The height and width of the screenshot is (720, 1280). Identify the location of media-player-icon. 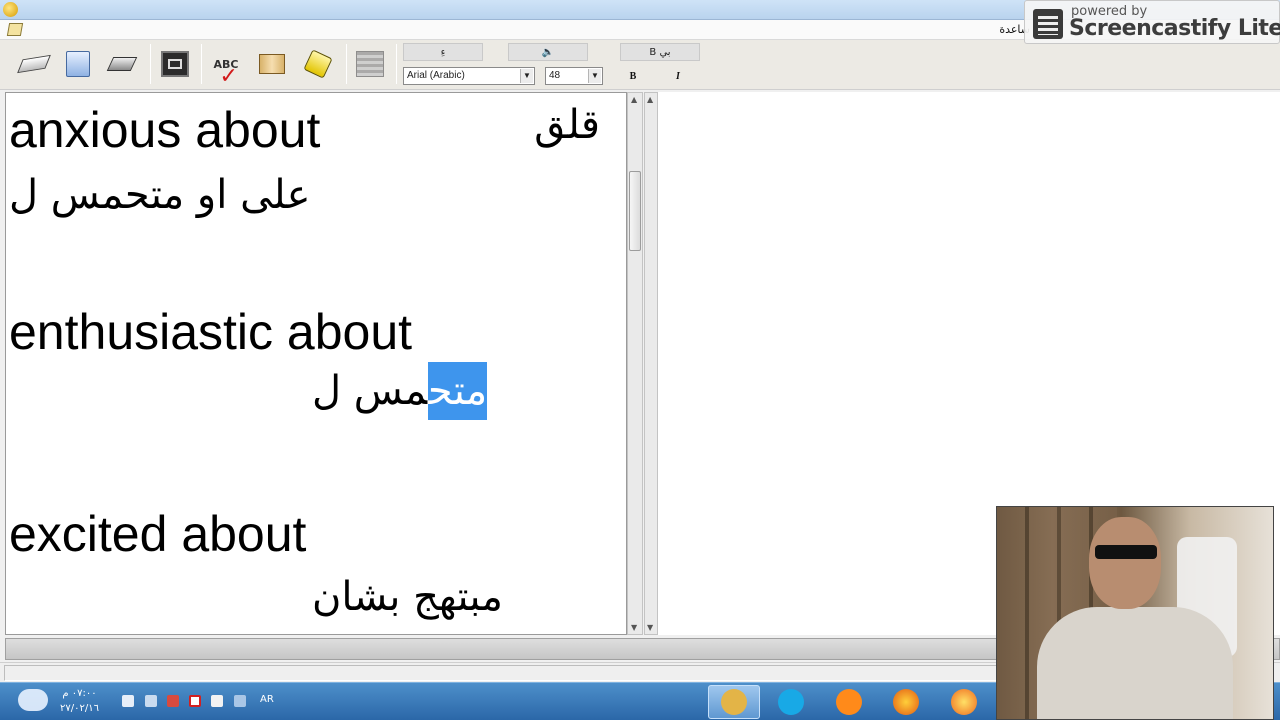
(849, 702).